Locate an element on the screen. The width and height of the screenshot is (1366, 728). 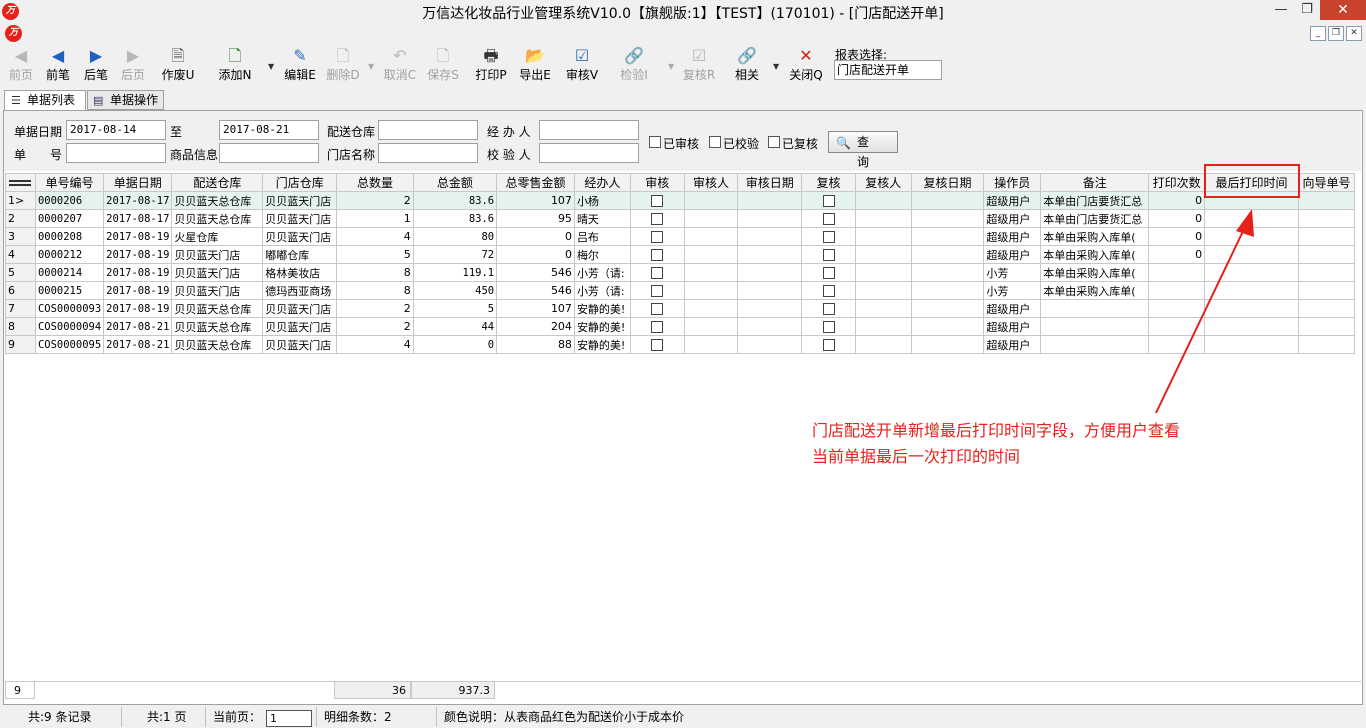
column-header: 备注 is located at coordinates (1095, 182).